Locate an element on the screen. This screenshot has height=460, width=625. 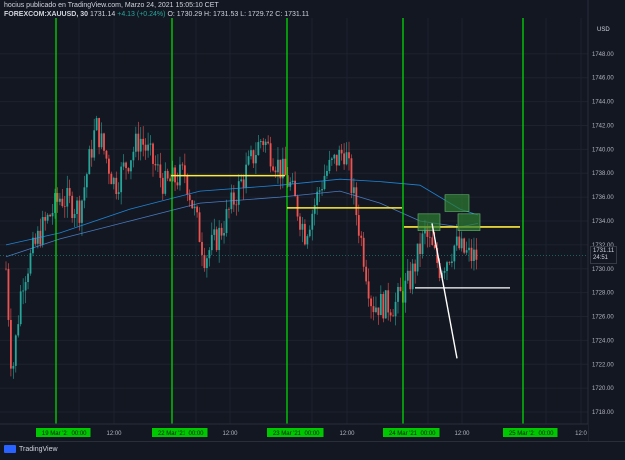
tradingview-logo: TradingView is located at coordinates (31, 449).